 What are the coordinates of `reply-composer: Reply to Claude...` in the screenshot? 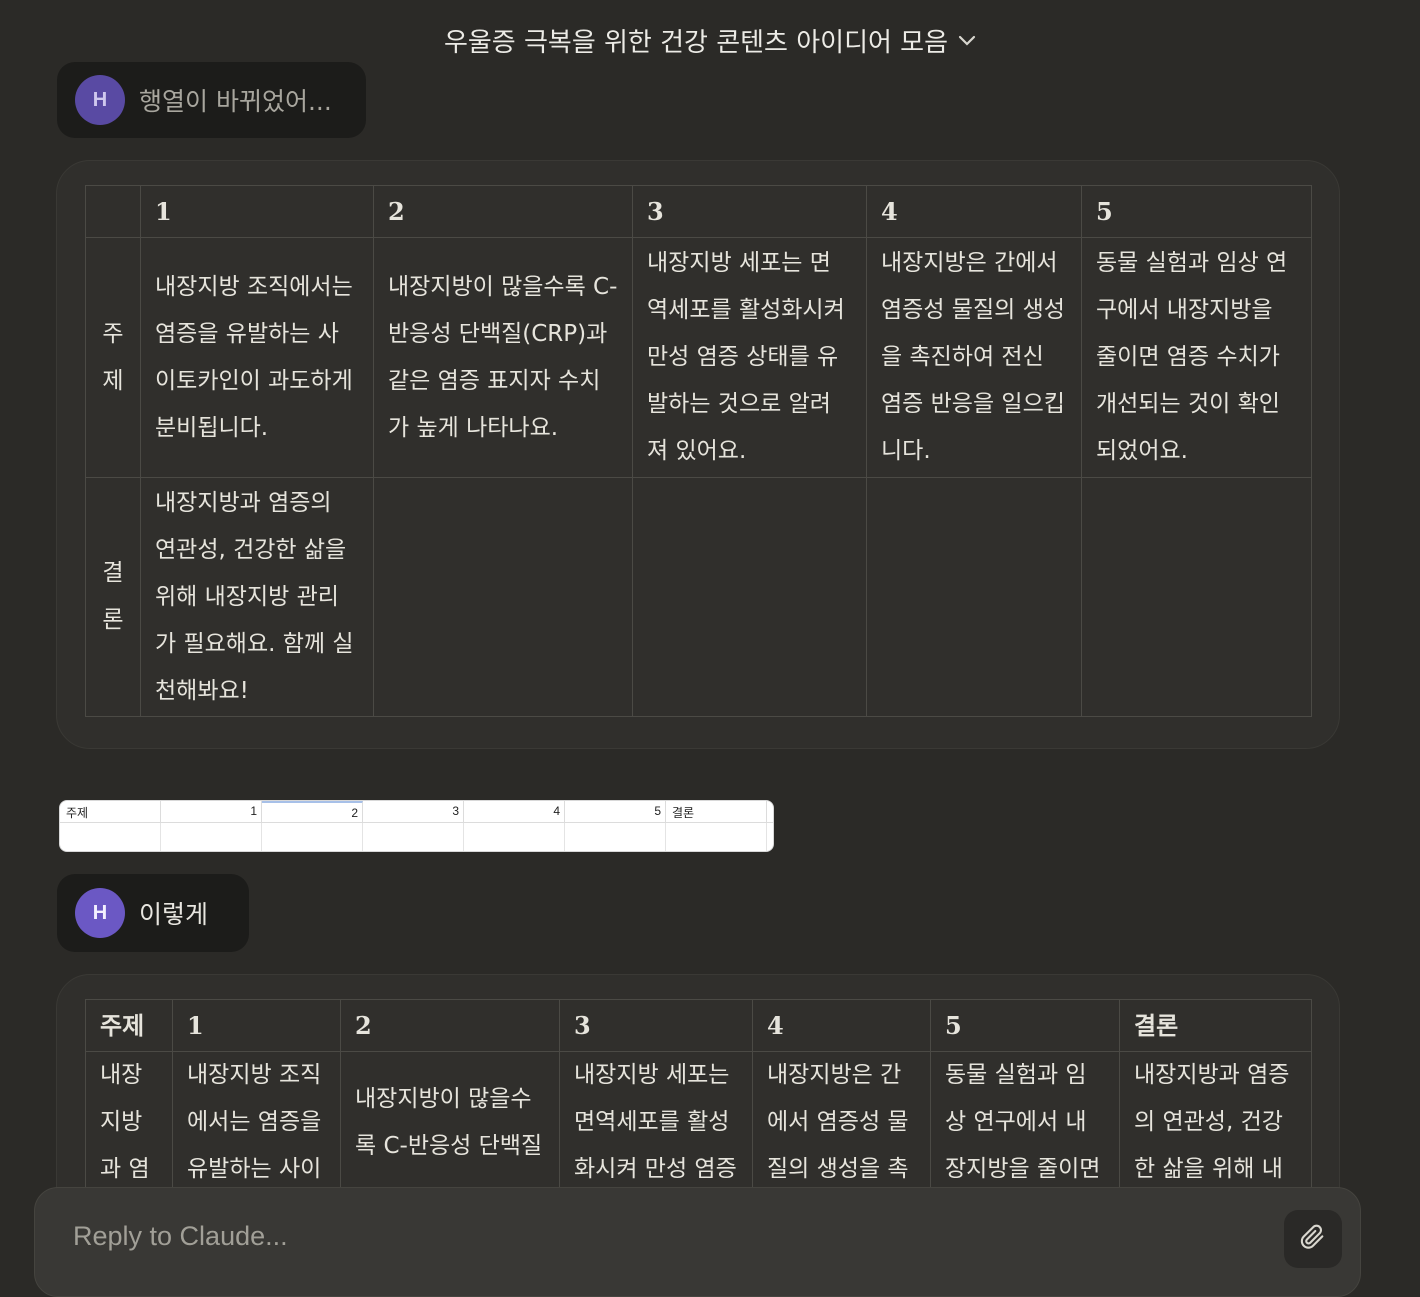 It's located at (697, 1242).